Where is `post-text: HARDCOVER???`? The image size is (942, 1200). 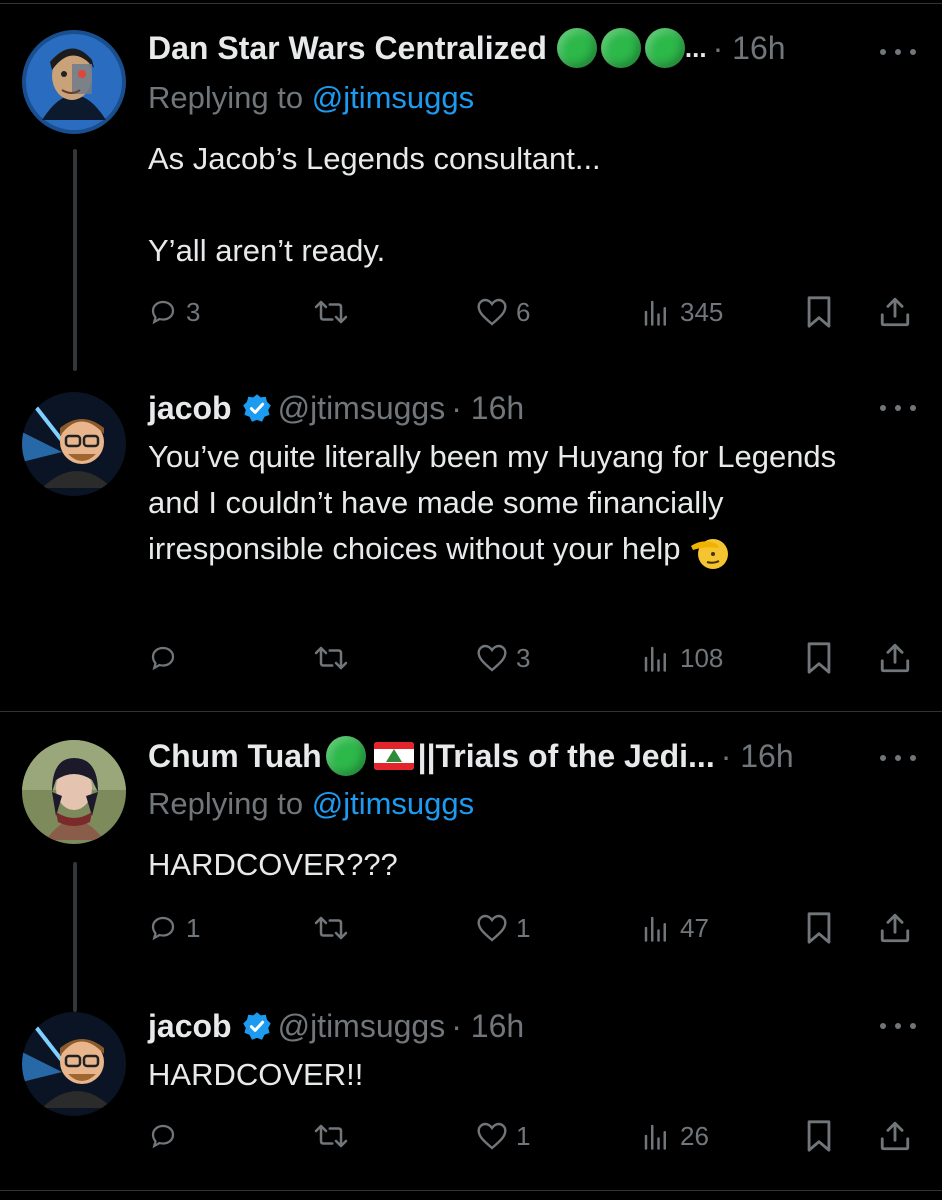
post-text: HARDCOVER??? is located at coordinates (528, 865).